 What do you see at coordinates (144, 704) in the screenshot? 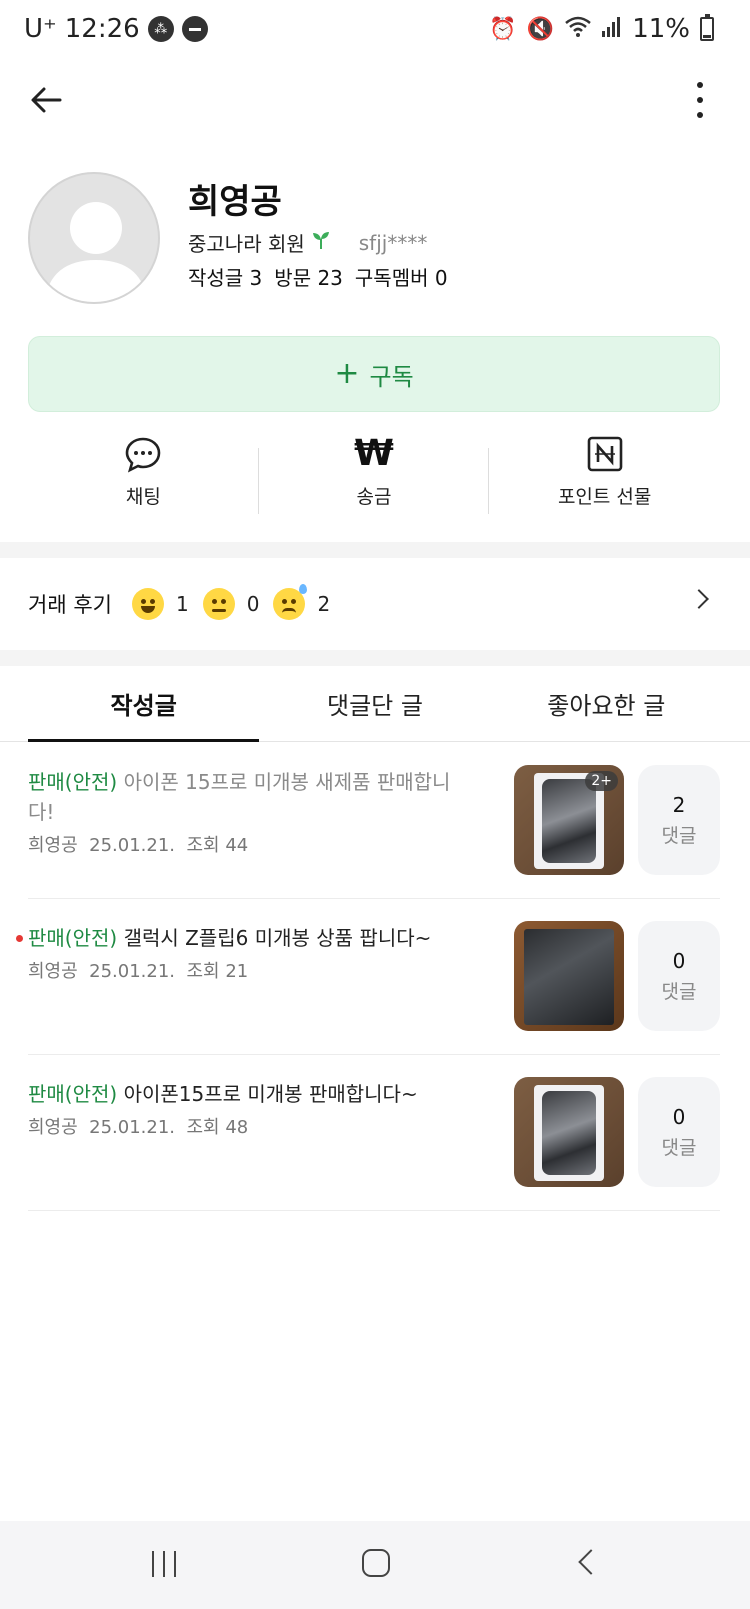
I see `tab-posts: 작성글` at bounding box center [144, 704].